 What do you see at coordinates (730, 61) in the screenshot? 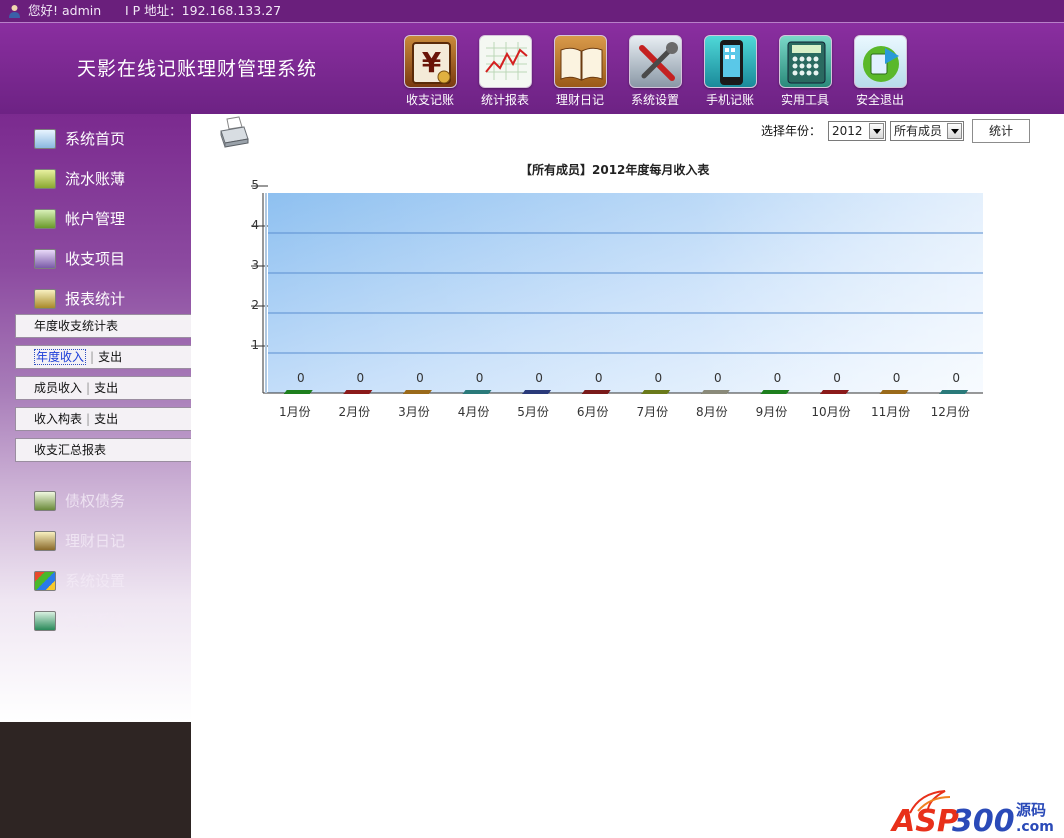
I see `mobile-phone-icon` at bounding box center [730, 61].